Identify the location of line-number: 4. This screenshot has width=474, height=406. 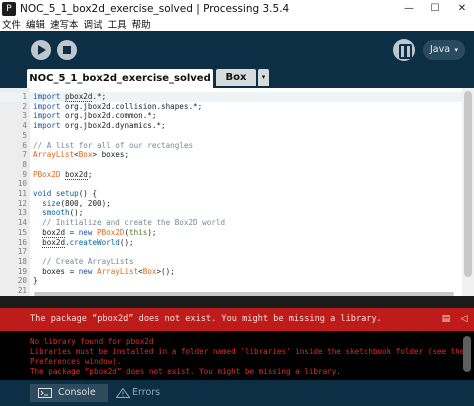
(24, 126).